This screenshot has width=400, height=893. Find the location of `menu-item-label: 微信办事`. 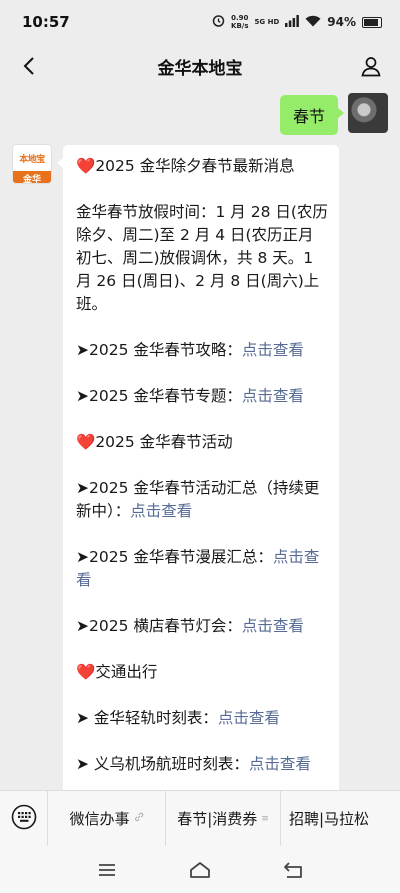

menu-item-label: 微信办事 is located at coordinates (99, 819).